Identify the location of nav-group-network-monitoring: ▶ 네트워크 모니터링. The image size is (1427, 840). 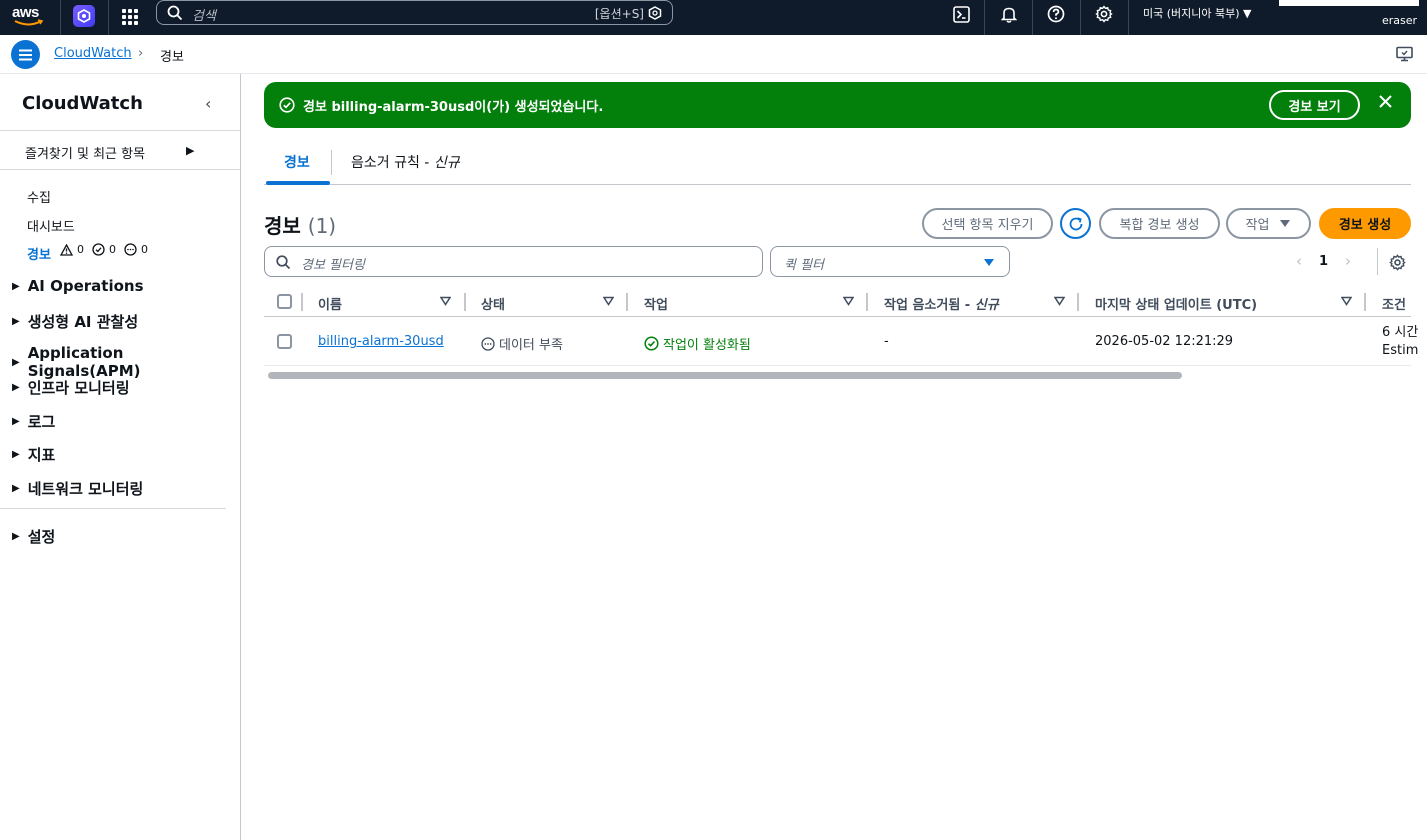
(77, 488).